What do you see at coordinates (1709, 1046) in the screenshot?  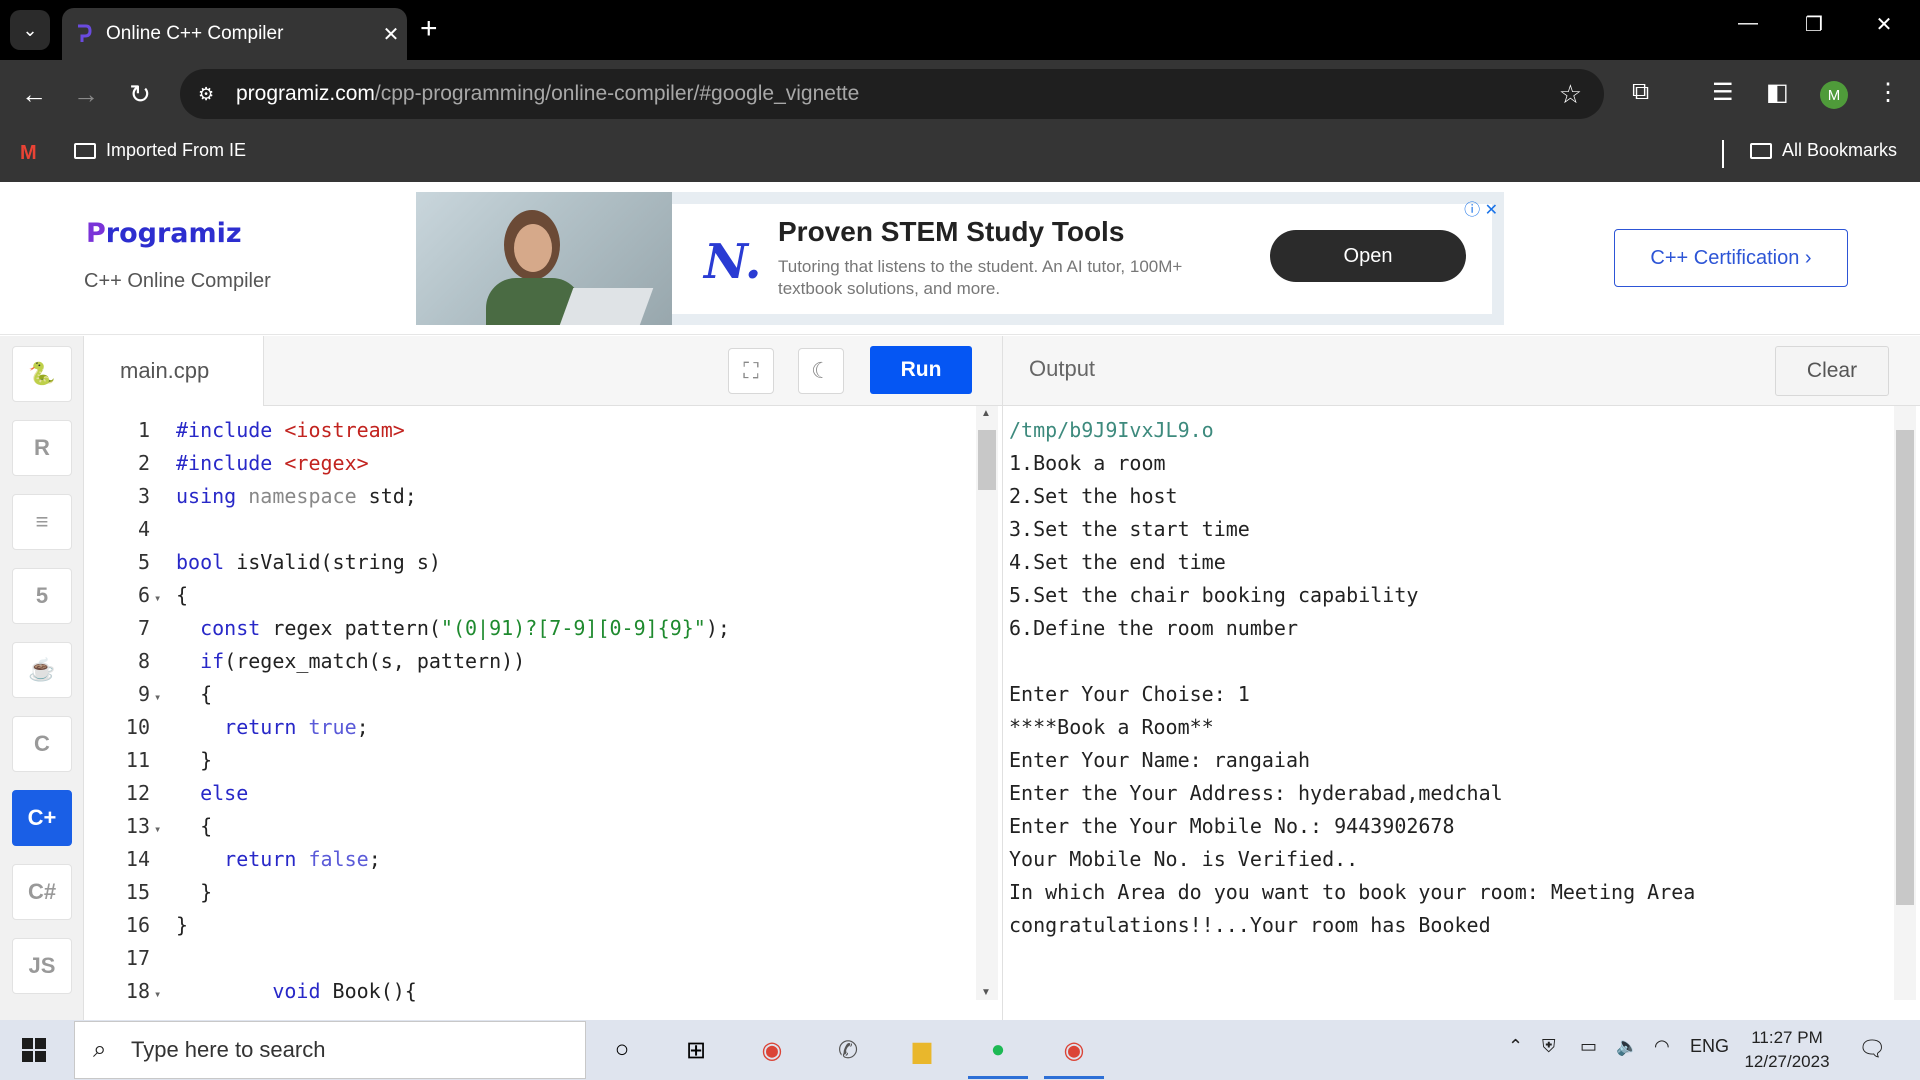 I see `input-language: ENG` at bounding box center [1709, 1046].